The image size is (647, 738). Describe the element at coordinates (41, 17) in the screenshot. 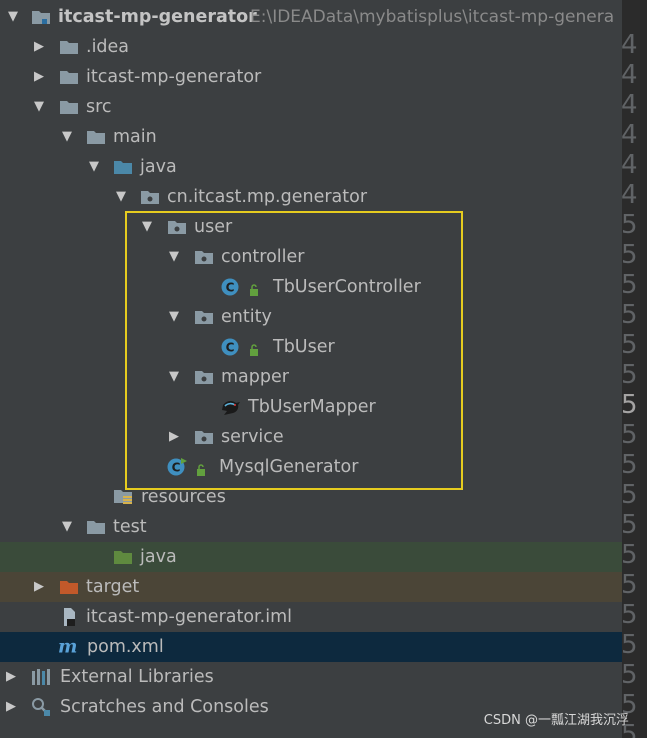

I see `module-folder-icon` at that location.